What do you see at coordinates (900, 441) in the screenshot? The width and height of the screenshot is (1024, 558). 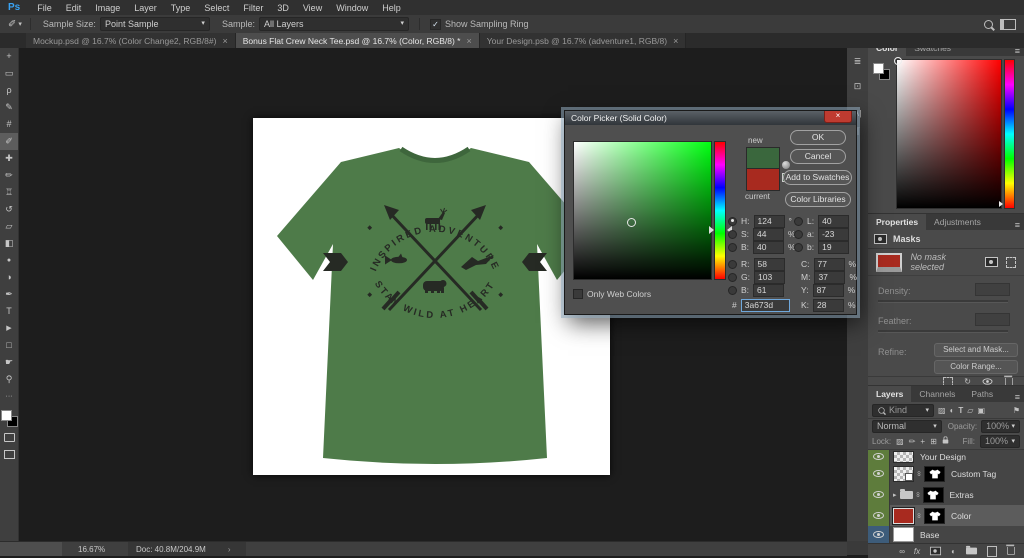 I see `lock-transparency-icon: ▨` at bounding box center [900, 441].